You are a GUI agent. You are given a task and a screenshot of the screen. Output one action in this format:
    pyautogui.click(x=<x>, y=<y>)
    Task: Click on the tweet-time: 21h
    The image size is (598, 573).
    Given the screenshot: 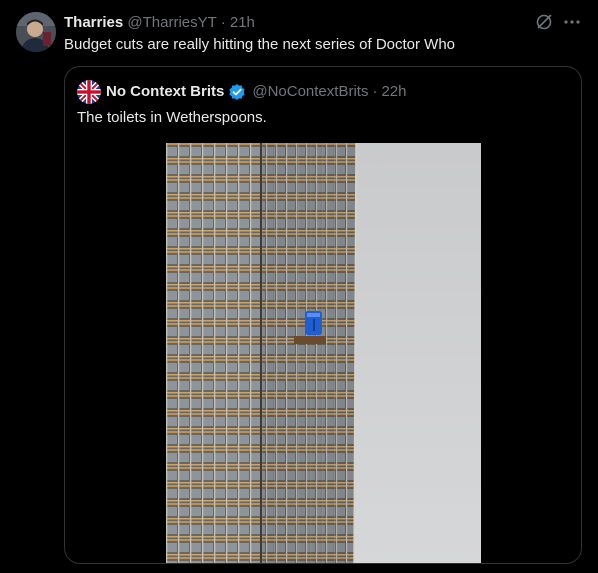 What is the action you would take?
    pyautogui.click(x=242, y=22)
    